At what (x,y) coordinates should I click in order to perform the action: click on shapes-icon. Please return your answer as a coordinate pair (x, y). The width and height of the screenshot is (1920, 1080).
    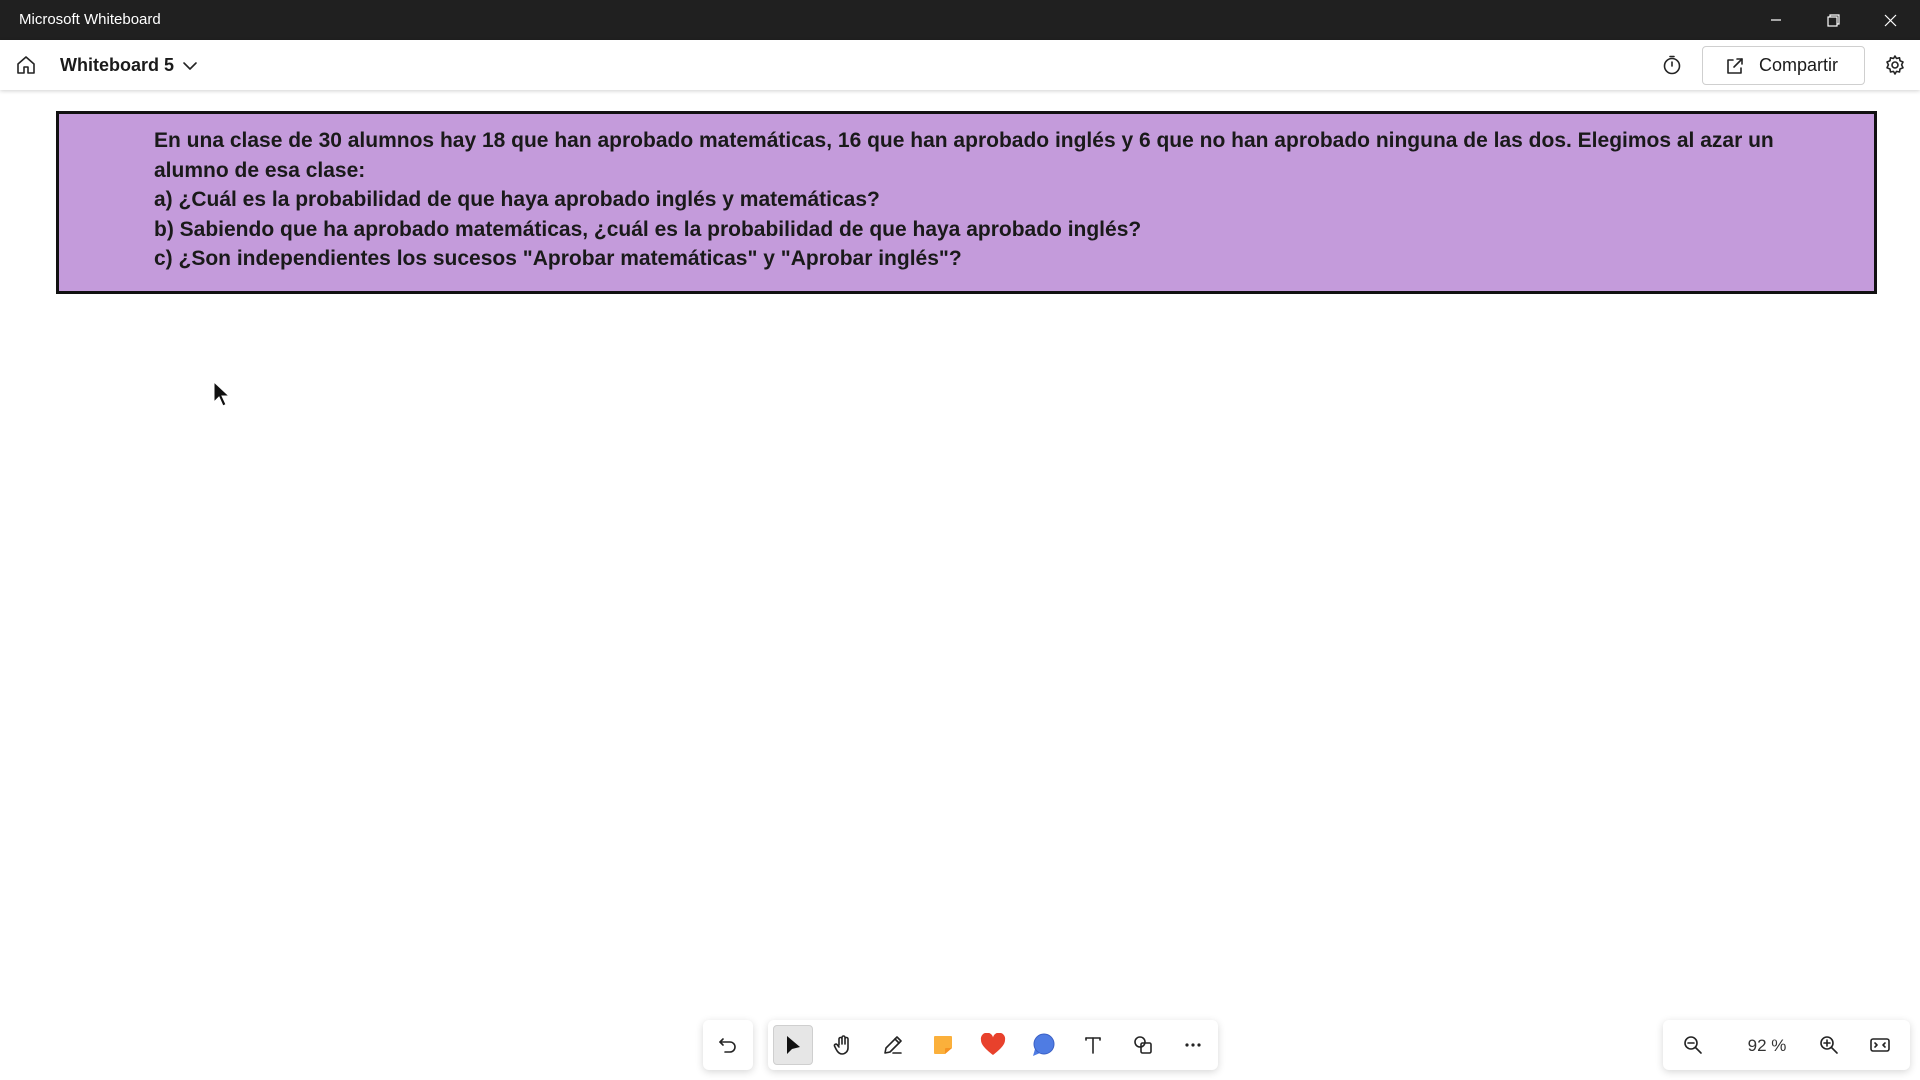
    Looking at the image, I should click on (1143, 1045).